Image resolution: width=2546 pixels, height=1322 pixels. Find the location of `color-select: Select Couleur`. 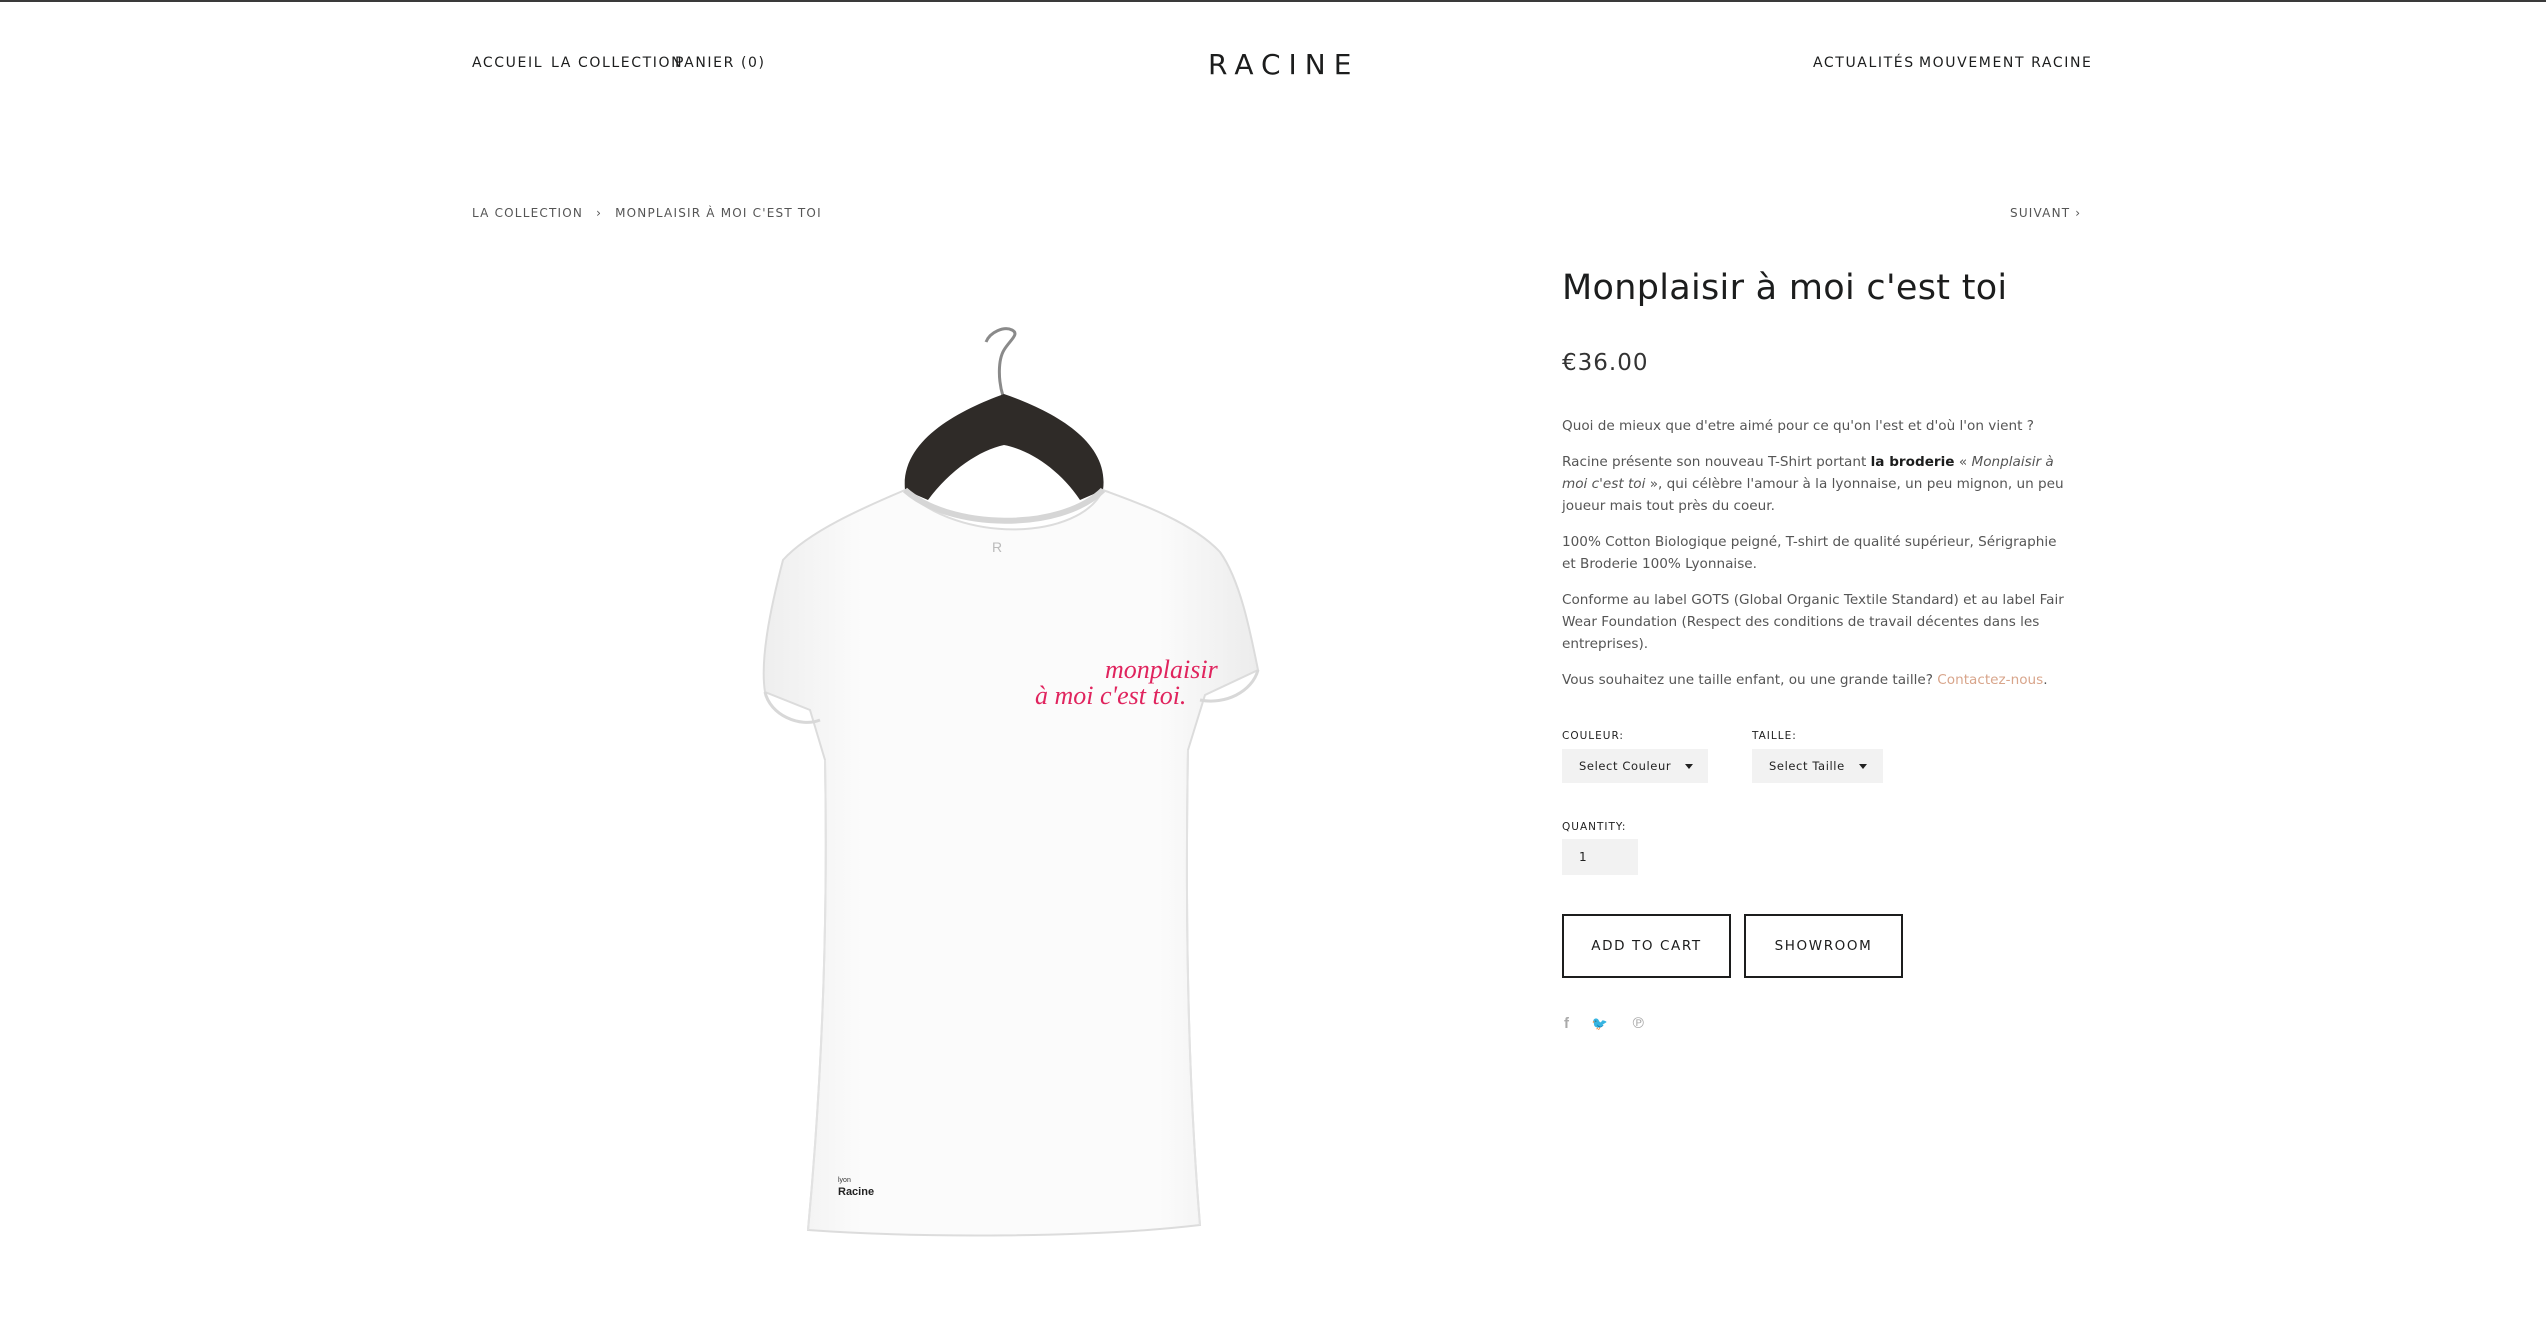

color-select: Select Couleur is located at coordinates (1635, 766).